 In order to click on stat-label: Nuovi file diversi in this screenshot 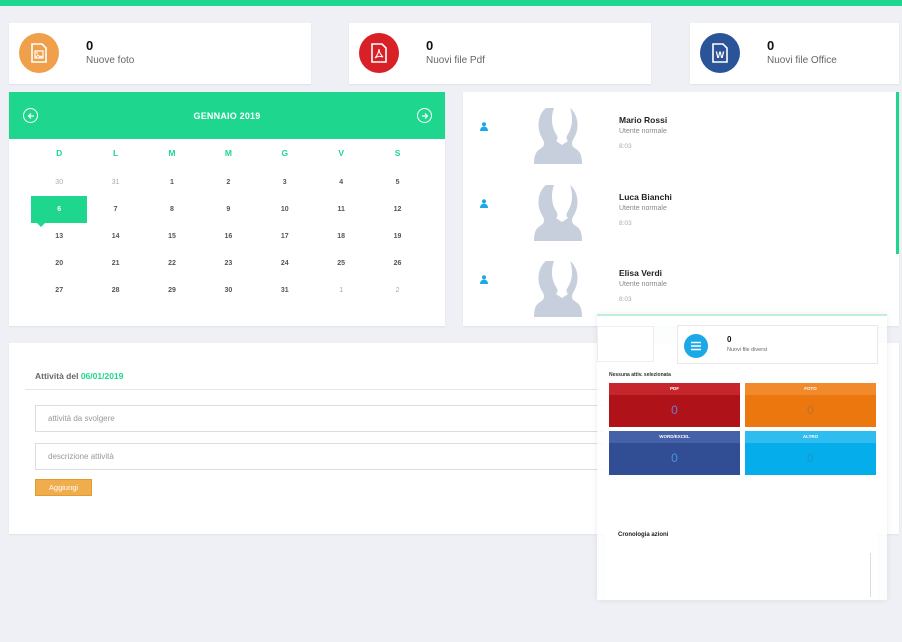, I will do `click(747, 350)`.